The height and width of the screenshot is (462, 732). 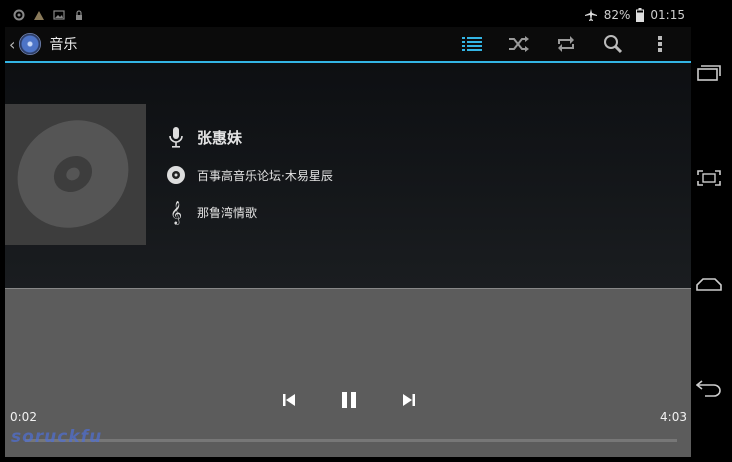 I want to click on image-notification-icon, so click(x=59, y=15).